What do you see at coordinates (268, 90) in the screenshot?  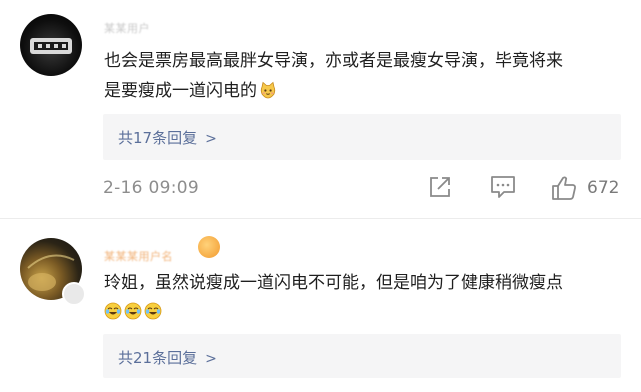 I see `cat-face-icon` at bounding box center [268, 90].